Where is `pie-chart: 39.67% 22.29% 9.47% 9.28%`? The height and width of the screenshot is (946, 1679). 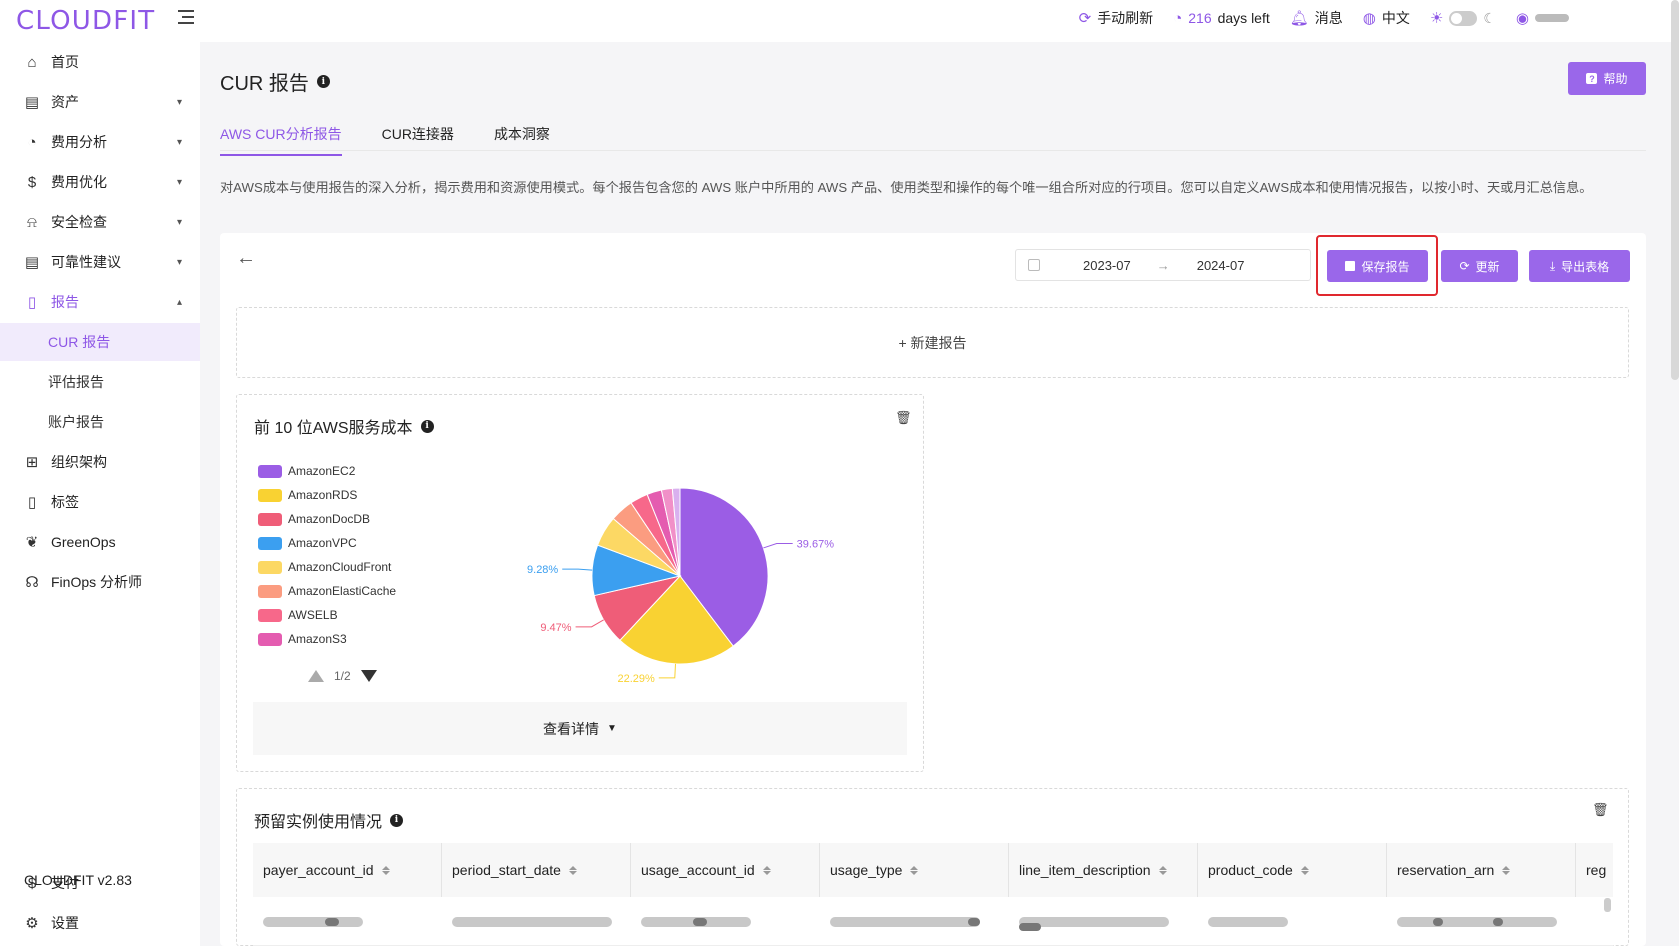
pie-chart: 39.67% 22.29% 9.47% 9.28% is located at coordinates (680, 586).